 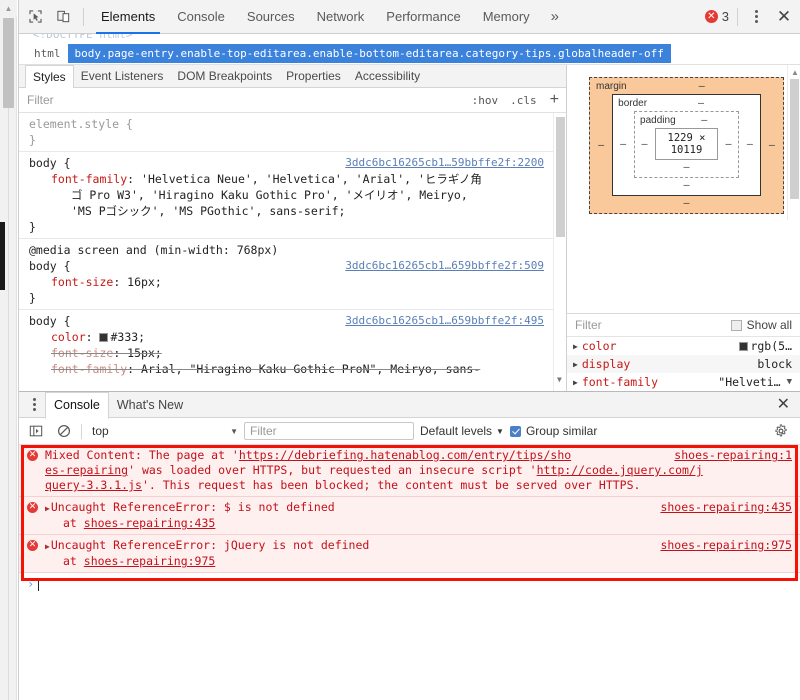 What do you see at coordinates (68, 337) in the screenshot?
I see `property-name: color` at bounding box center [68, 337].